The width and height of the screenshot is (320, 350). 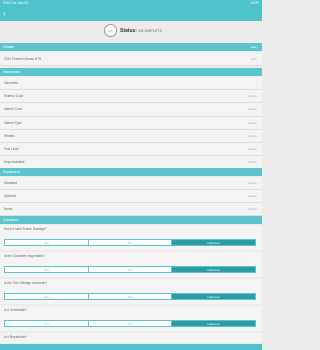 What do you see at coordinates (12, 72) in the screenshot?
I see `section-title: Information` at bounding box center [12, 72].